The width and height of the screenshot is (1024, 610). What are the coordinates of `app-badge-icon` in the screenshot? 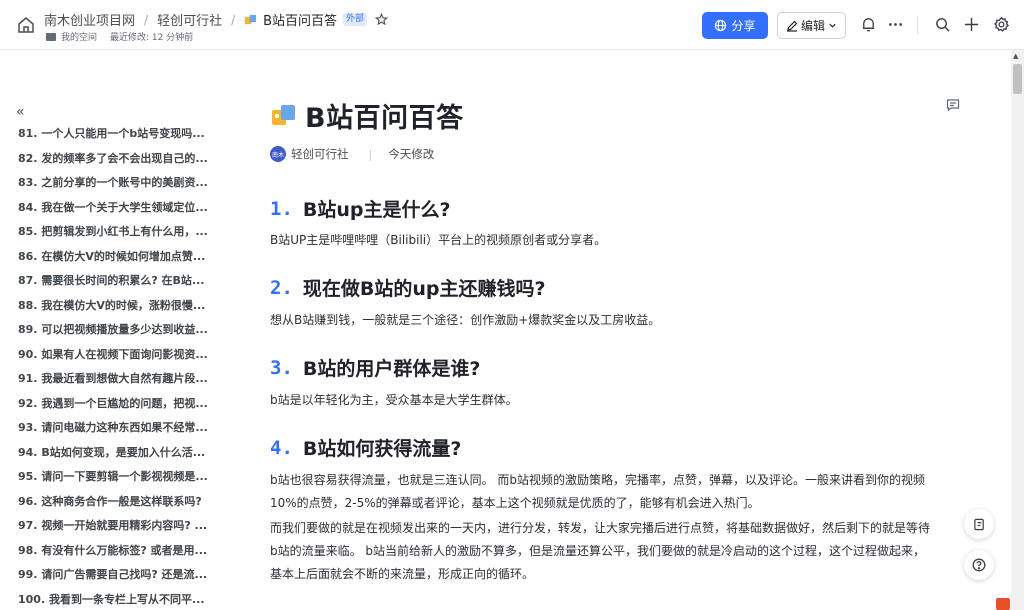 It's located at (1003, 604).